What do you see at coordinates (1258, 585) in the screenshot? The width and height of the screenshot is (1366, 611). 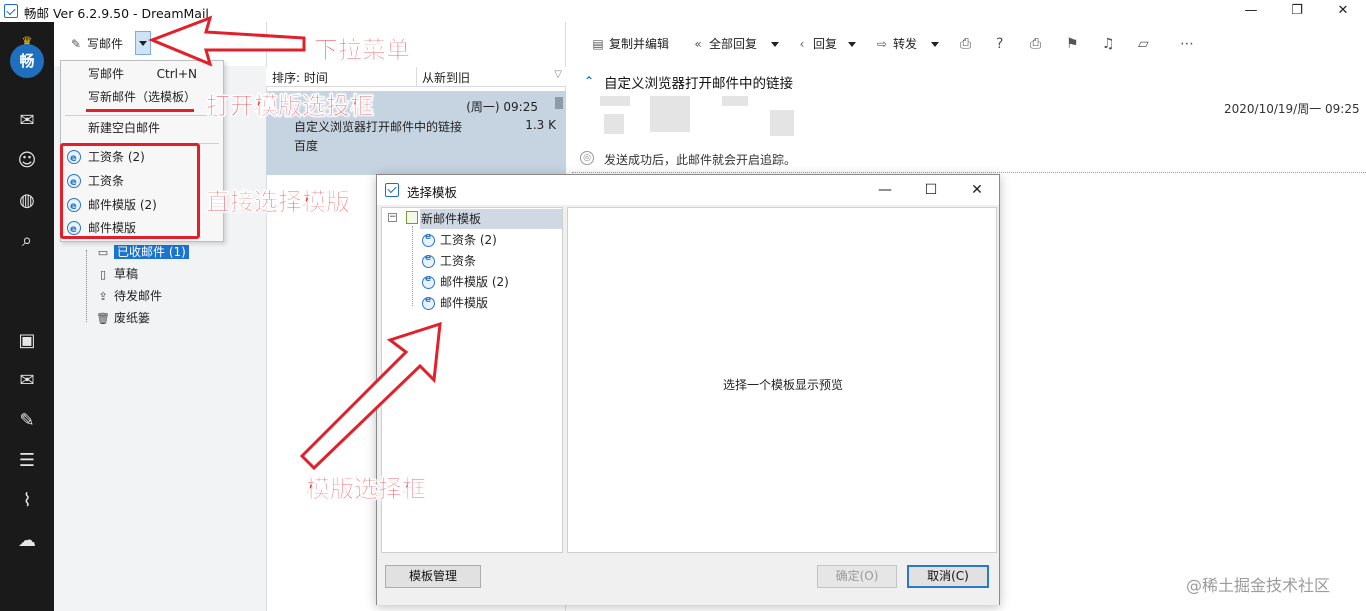 I see `watermark: @稀土掘金技术社区` at bounding box center [1258, 585].